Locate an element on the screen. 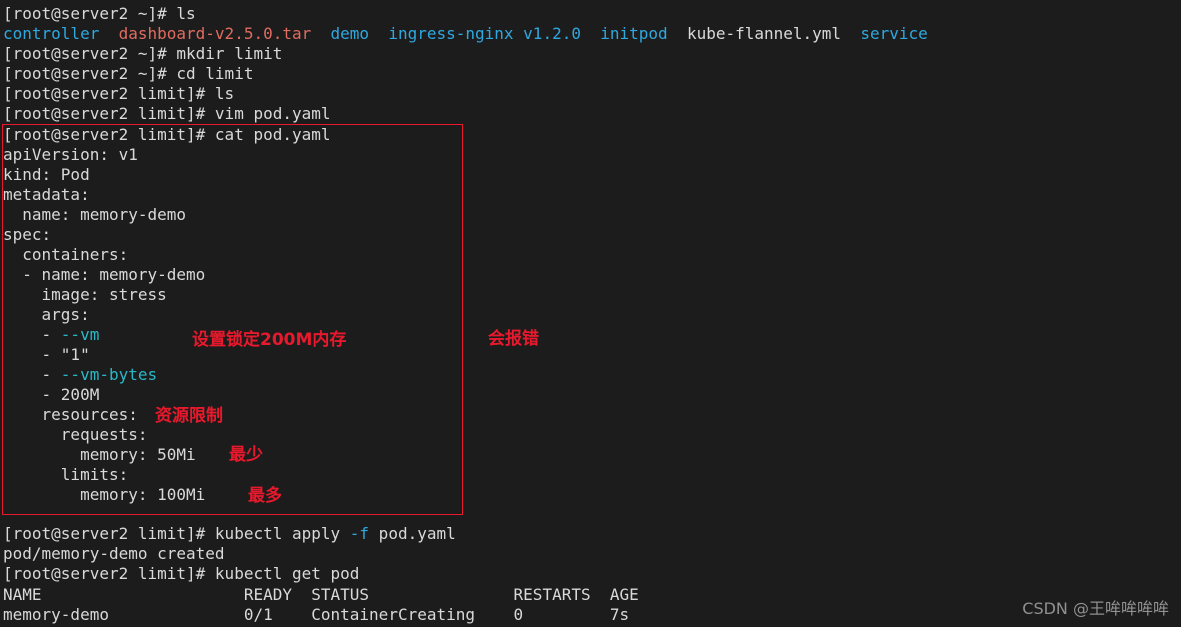 The image size is (1181, 627). terminal-line: NAME READY STATUS RESTARTS AGE is located at coordinates (321, 595).